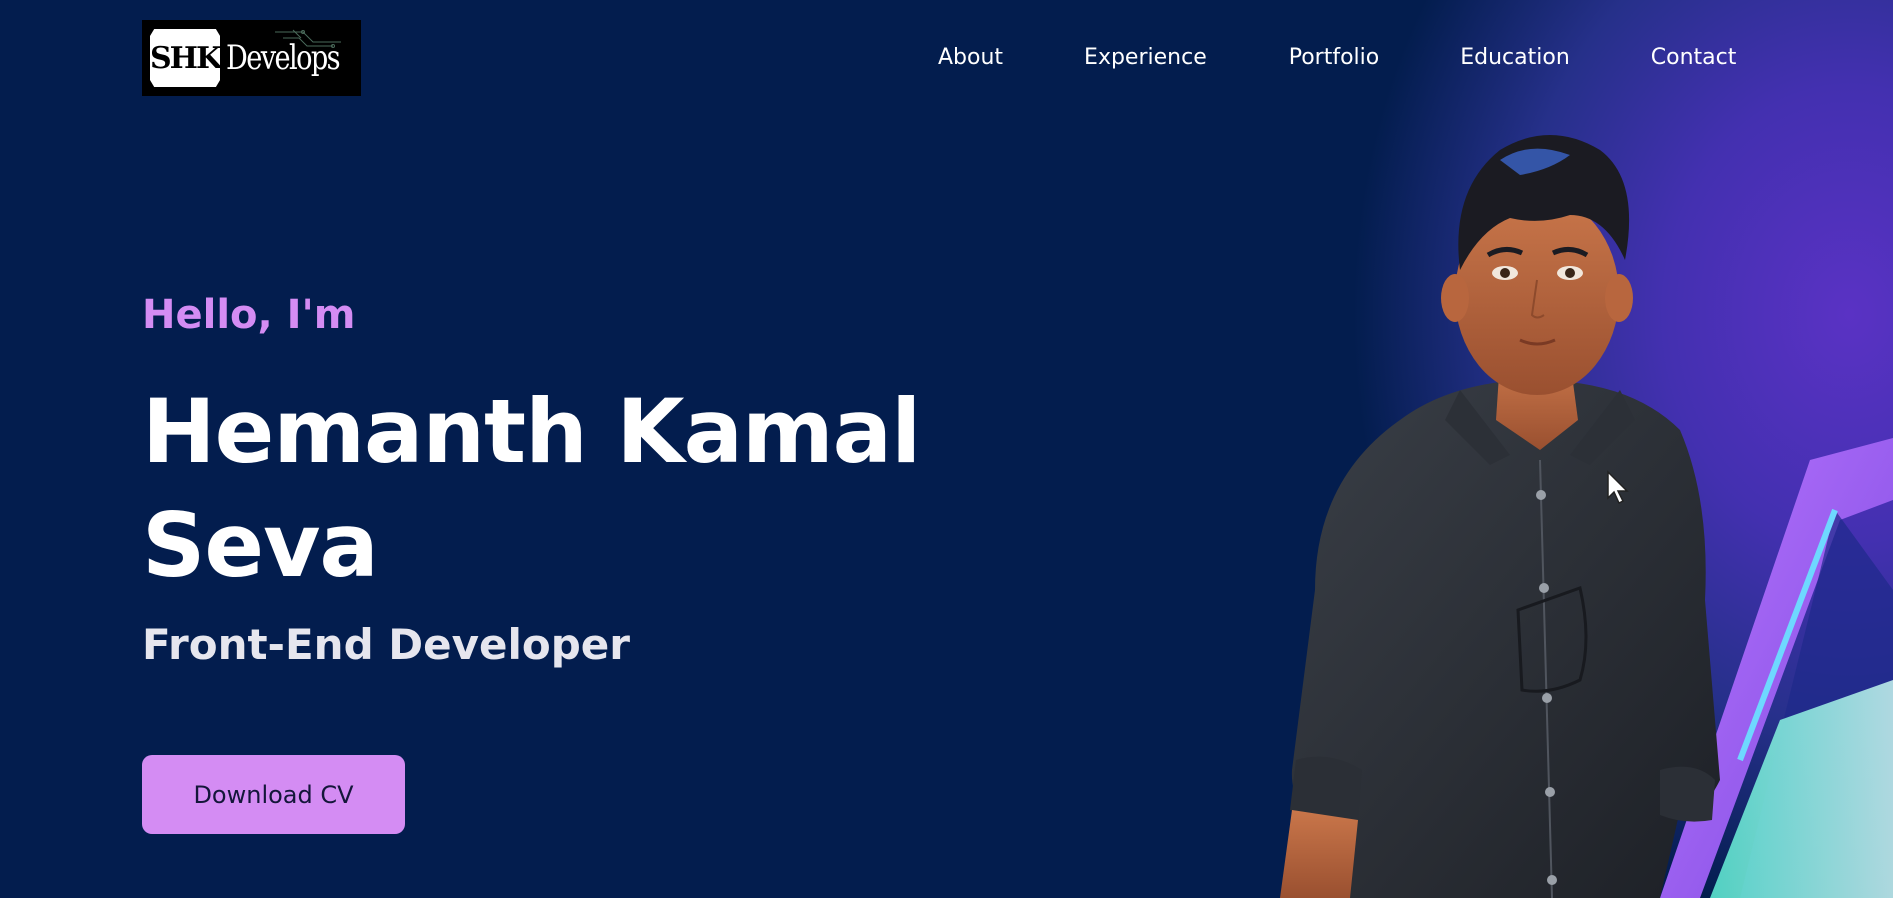 The image size is (1893, 898). What do you see at coordinates (185, 58) in the screenshot?
I see `logo-box: SHK` at bounding box center [185, 58].